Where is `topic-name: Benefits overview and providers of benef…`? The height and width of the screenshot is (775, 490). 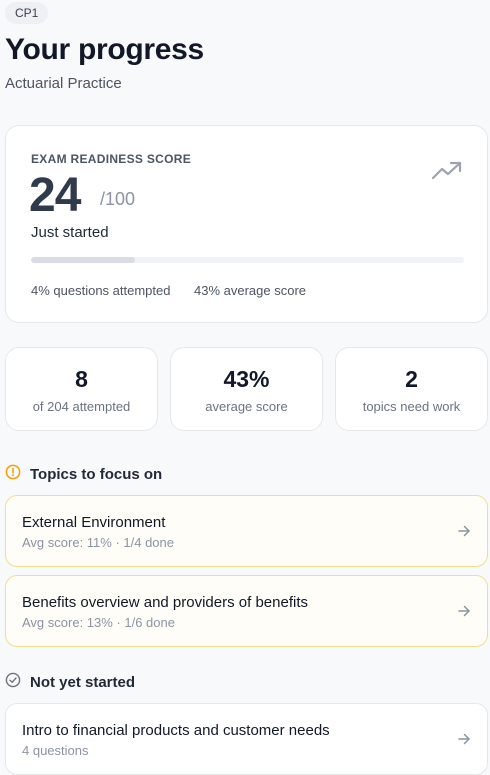
topic-name: Benefits overview and providers of benef… is located at coordinates (165, 602).